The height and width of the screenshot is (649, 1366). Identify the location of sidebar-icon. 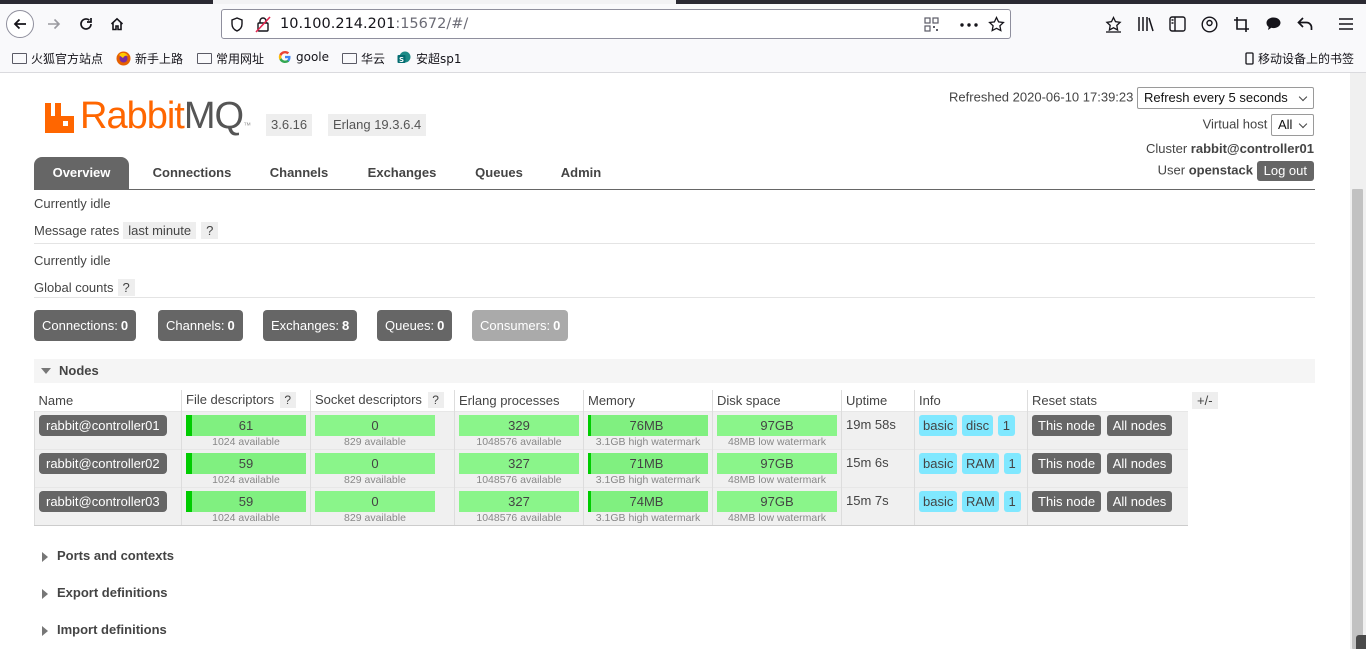
(1177, 24).